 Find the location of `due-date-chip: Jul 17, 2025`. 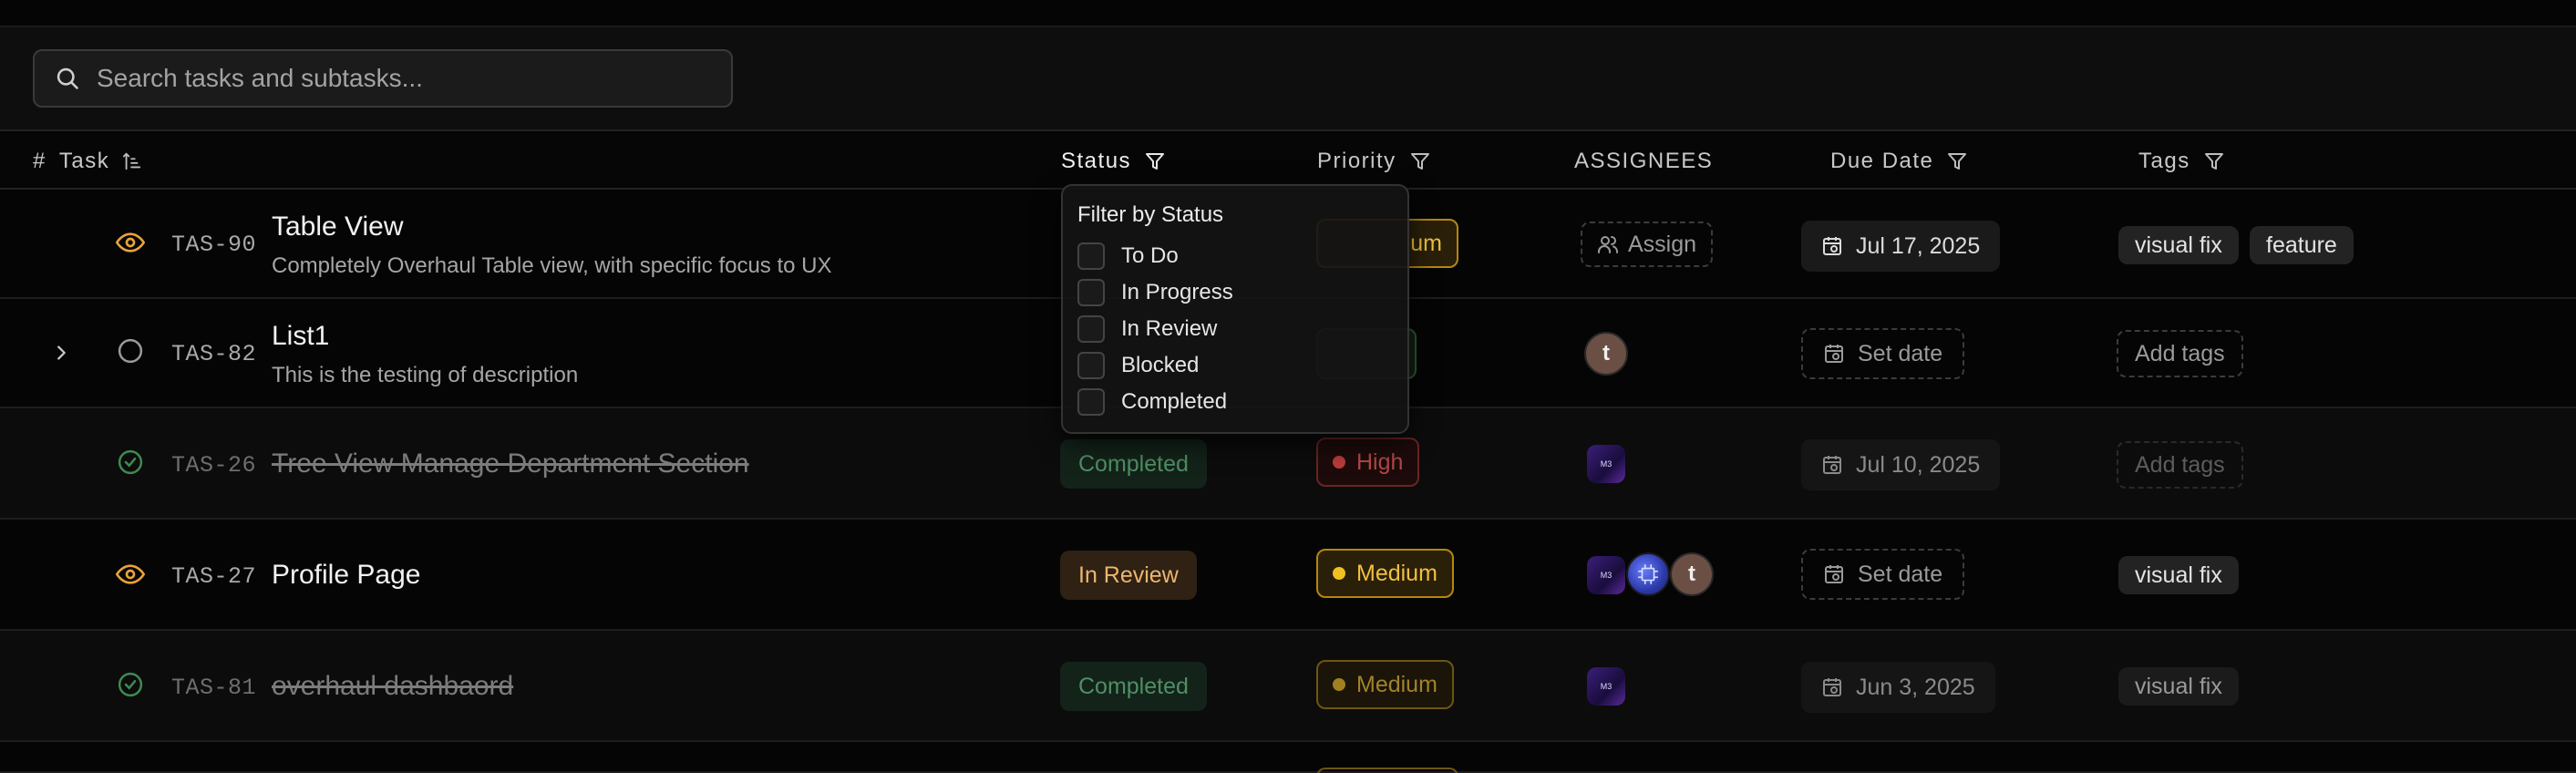

due-date-chip: Jul 17, 2025 is located at coordinates (1901, 246).